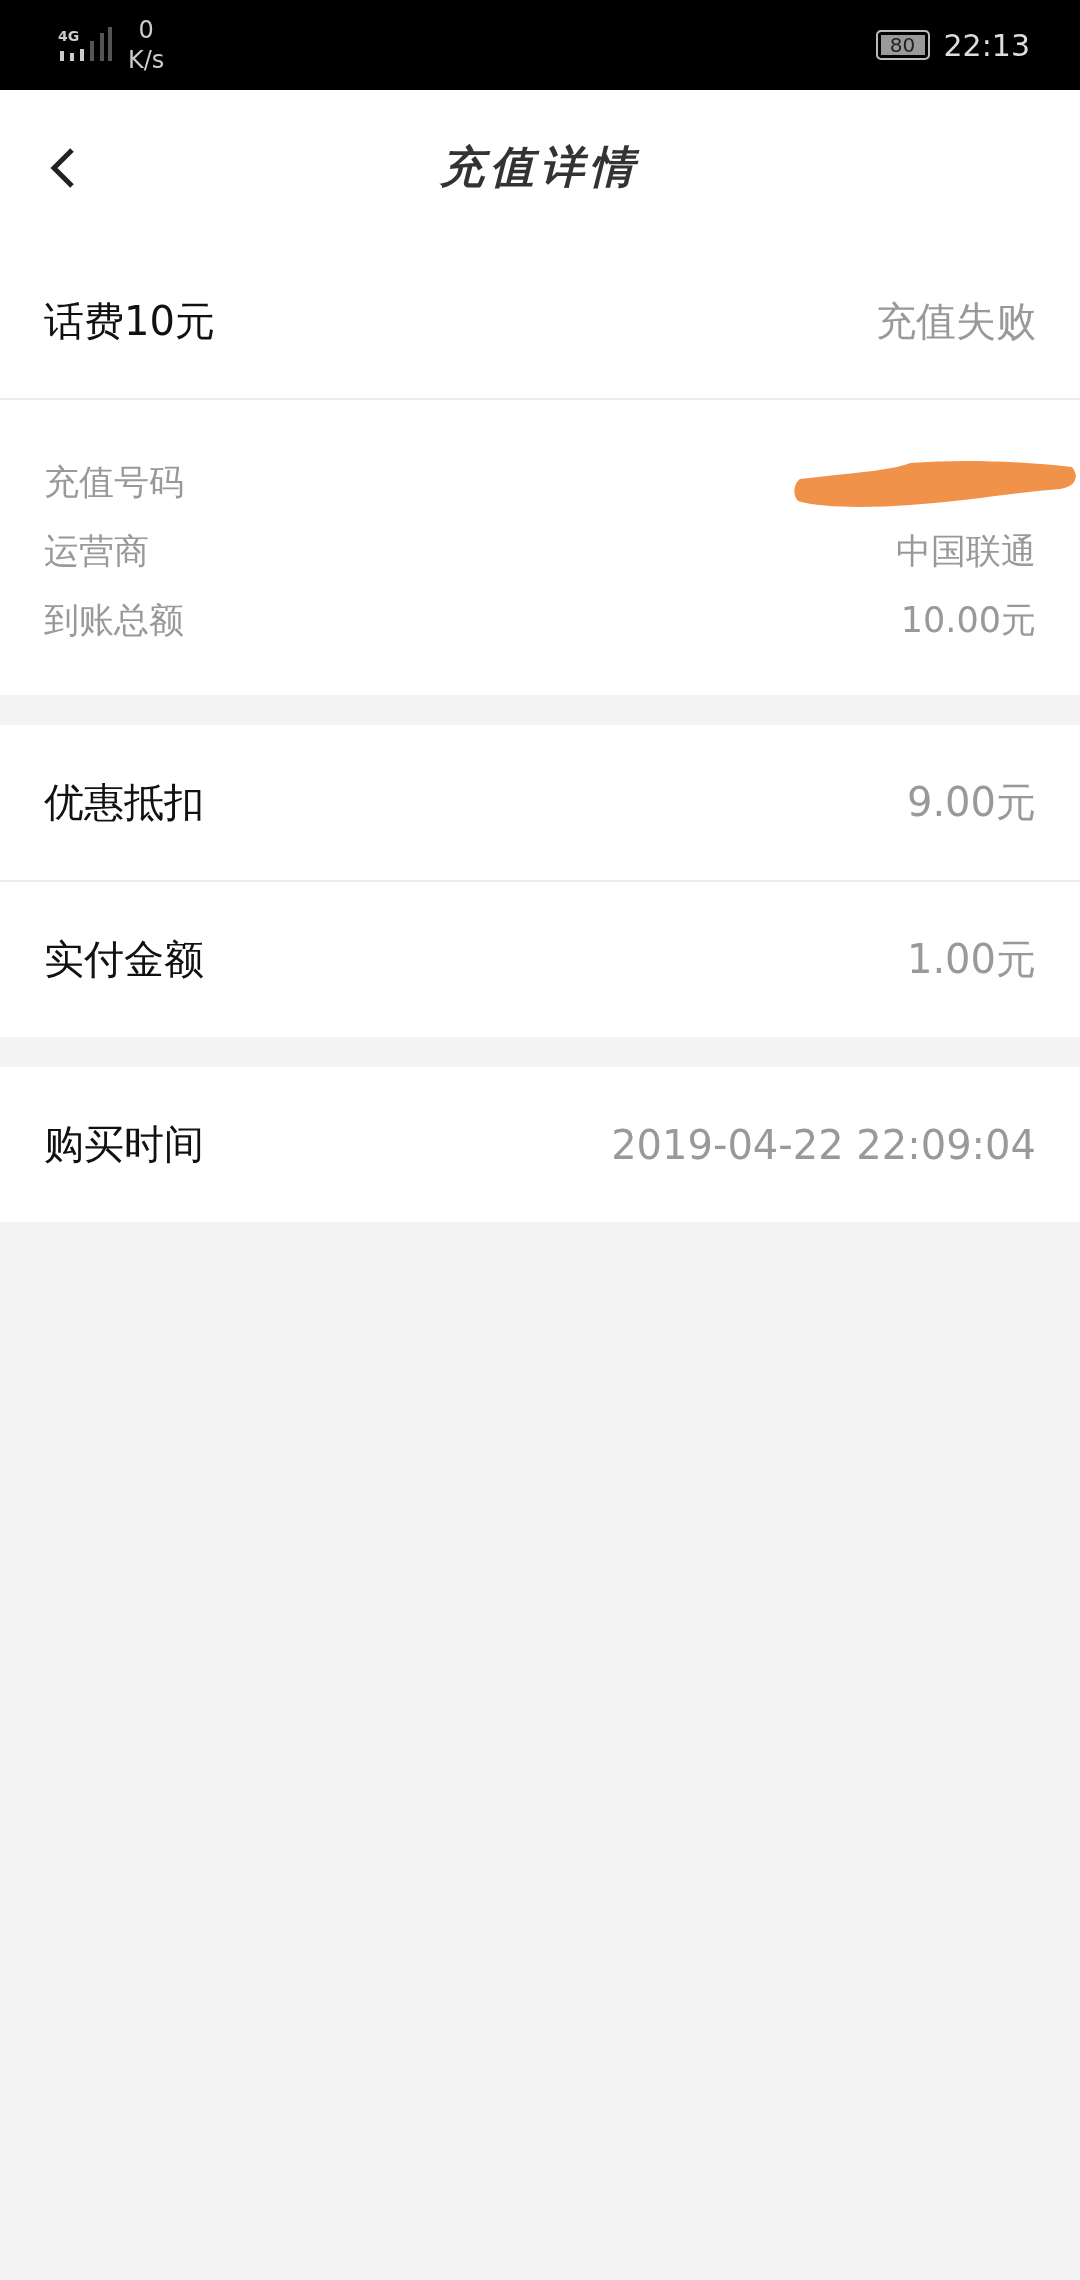  I want to click on detail-label: 充值号码, so click(114, 482).